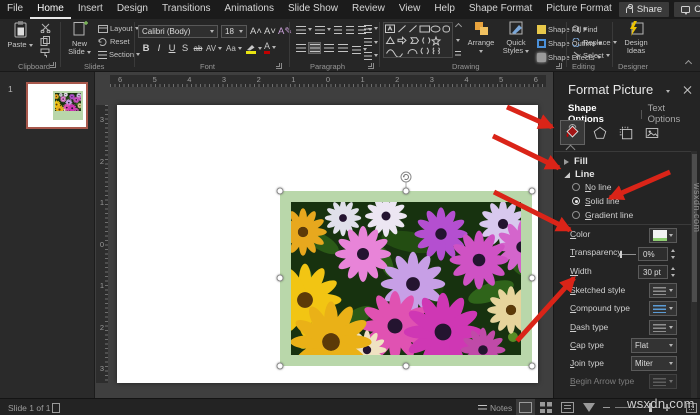  What do you see at coordinates (546, 407) in the screenshot?
I see `slide-sorter-view-button` at bounding box center [546, 407].